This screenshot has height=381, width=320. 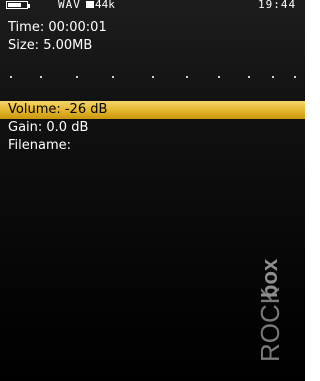 What do you see at coordinates (152, 78) in the screenshot?
I see `peak-meter` at bounding box center [152, 78].